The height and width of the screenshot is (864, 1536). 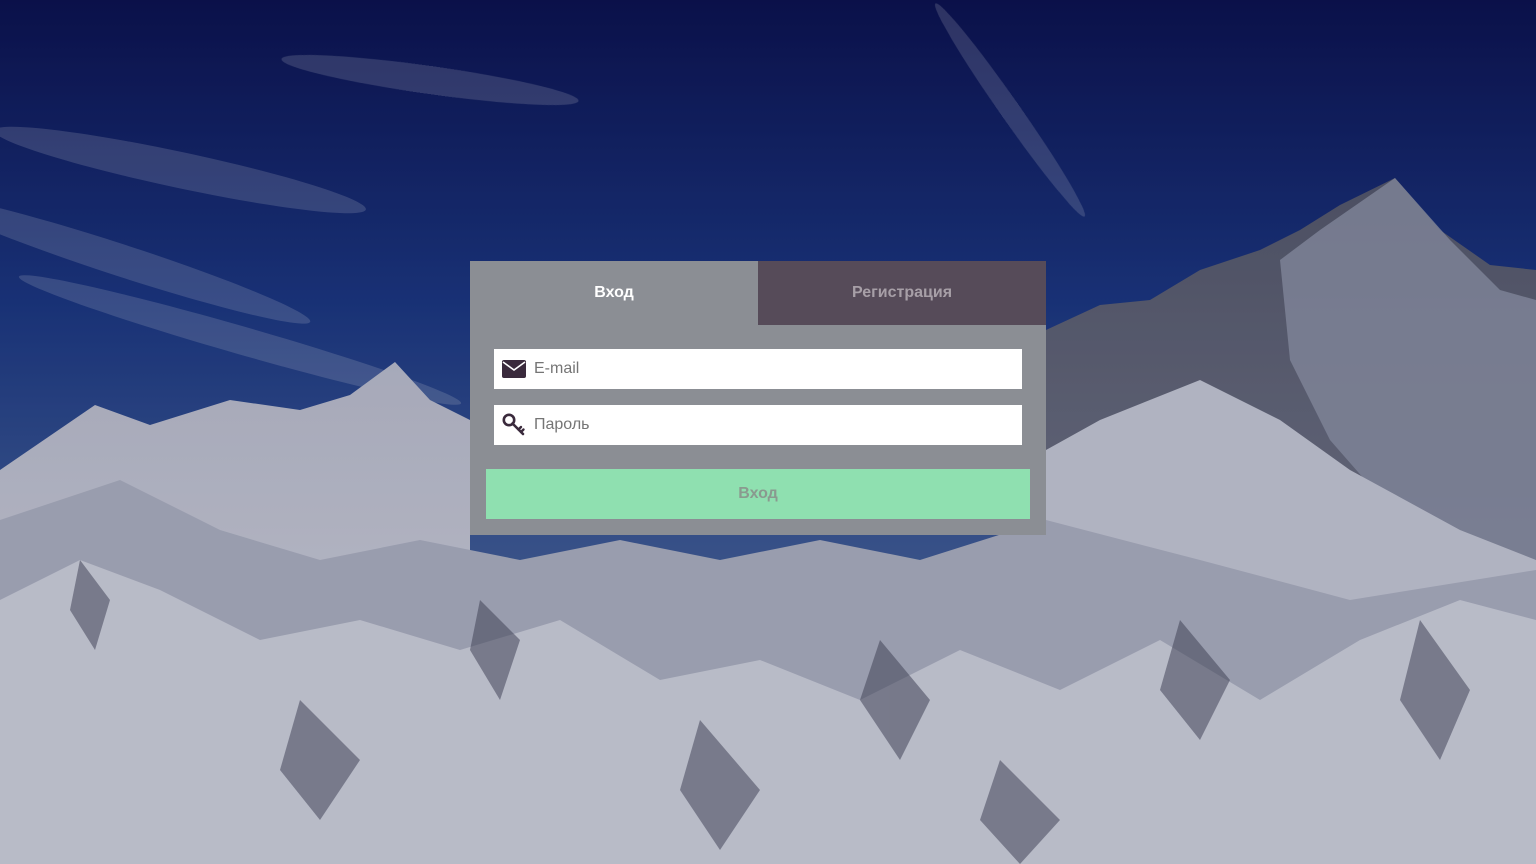 I want to click on email-input, so click(x=778, y=369).